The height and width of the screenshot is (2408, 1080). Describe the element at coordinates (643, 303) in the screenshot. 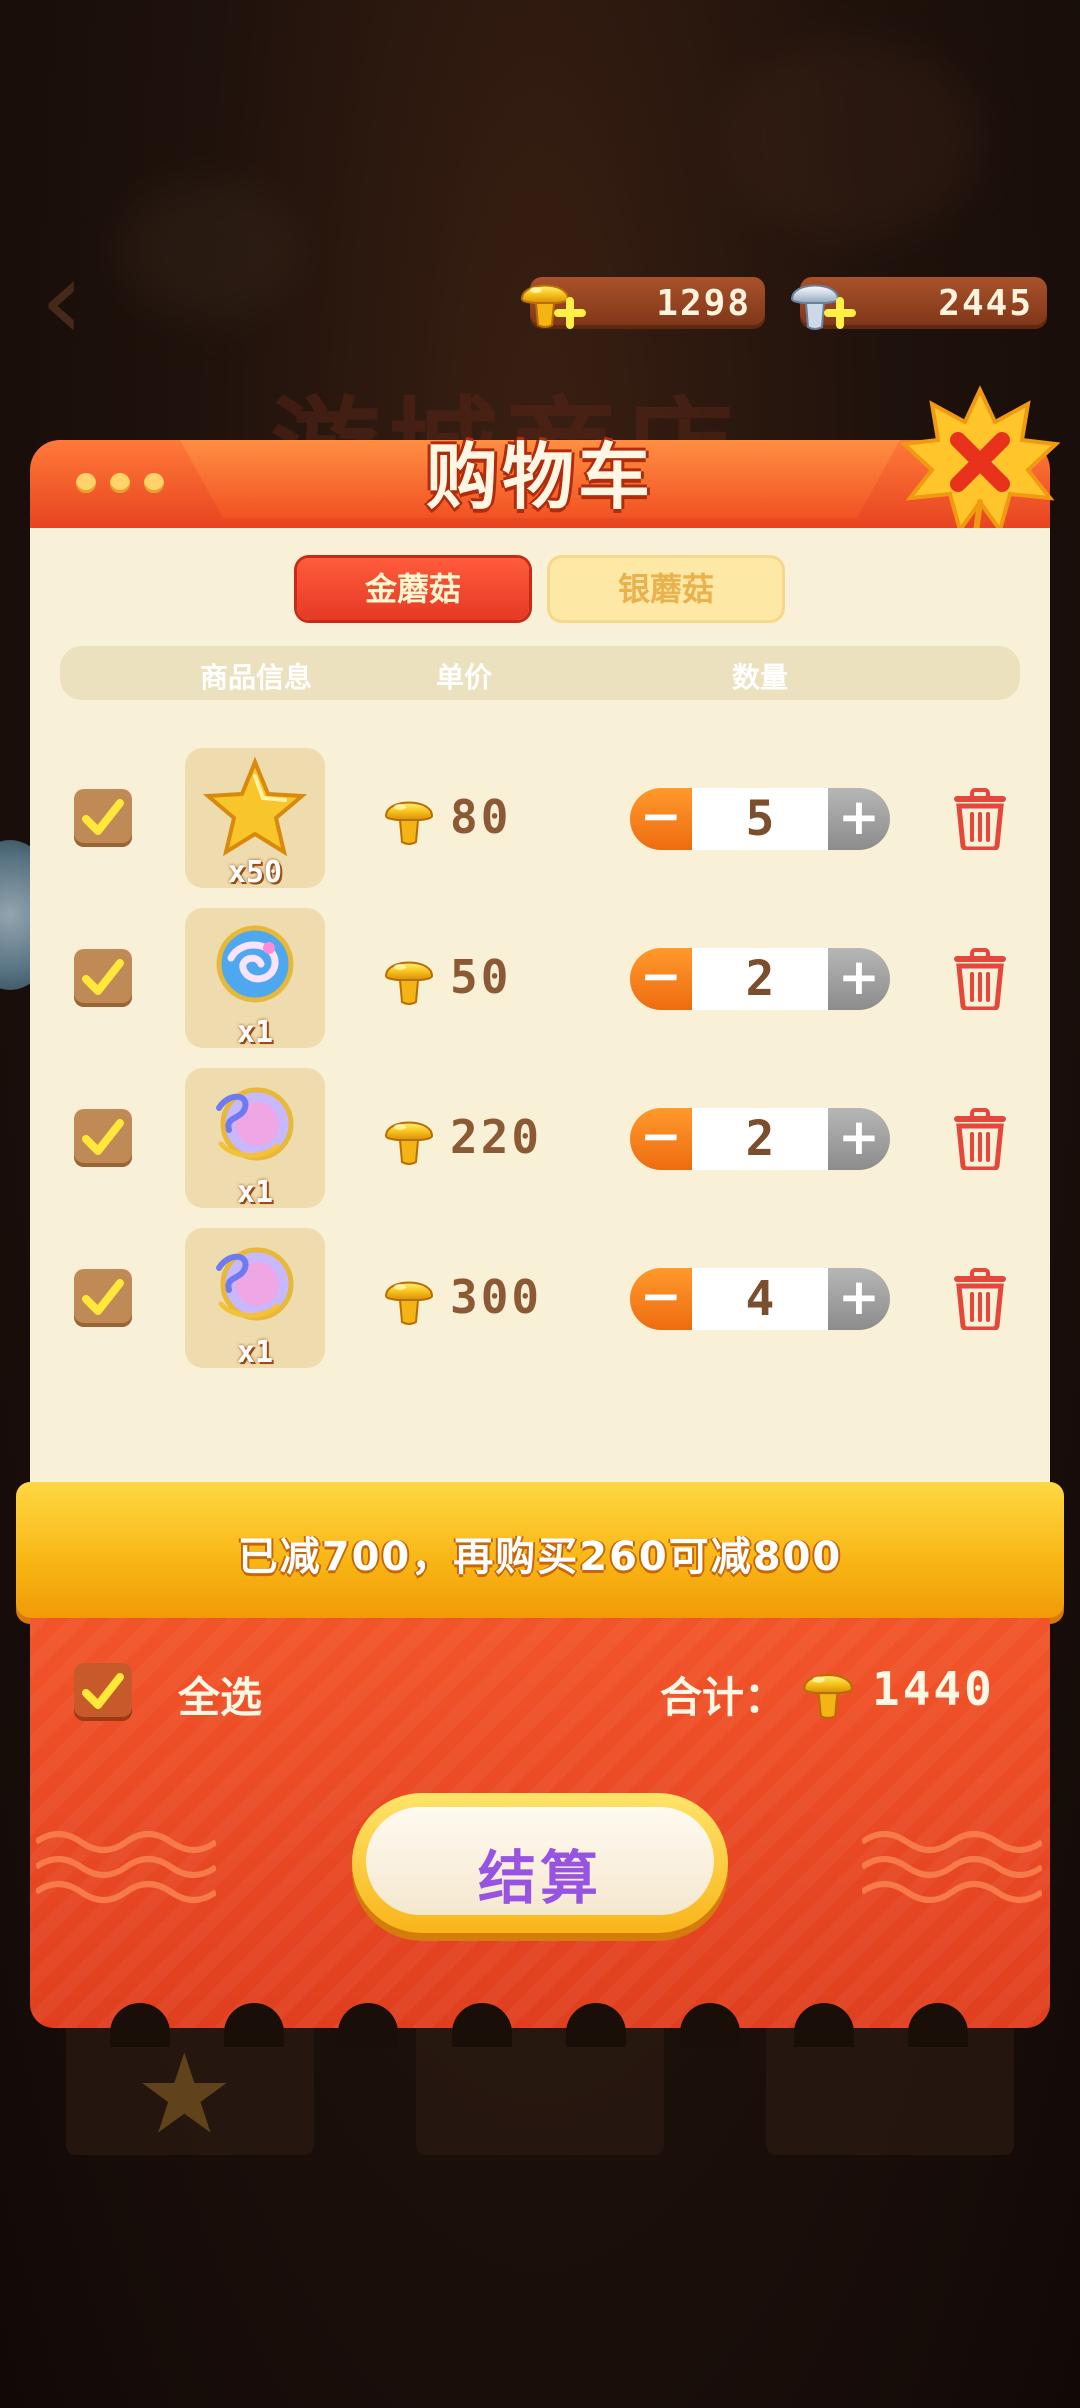

I see `gold-currency-bar: 1298` at that location.